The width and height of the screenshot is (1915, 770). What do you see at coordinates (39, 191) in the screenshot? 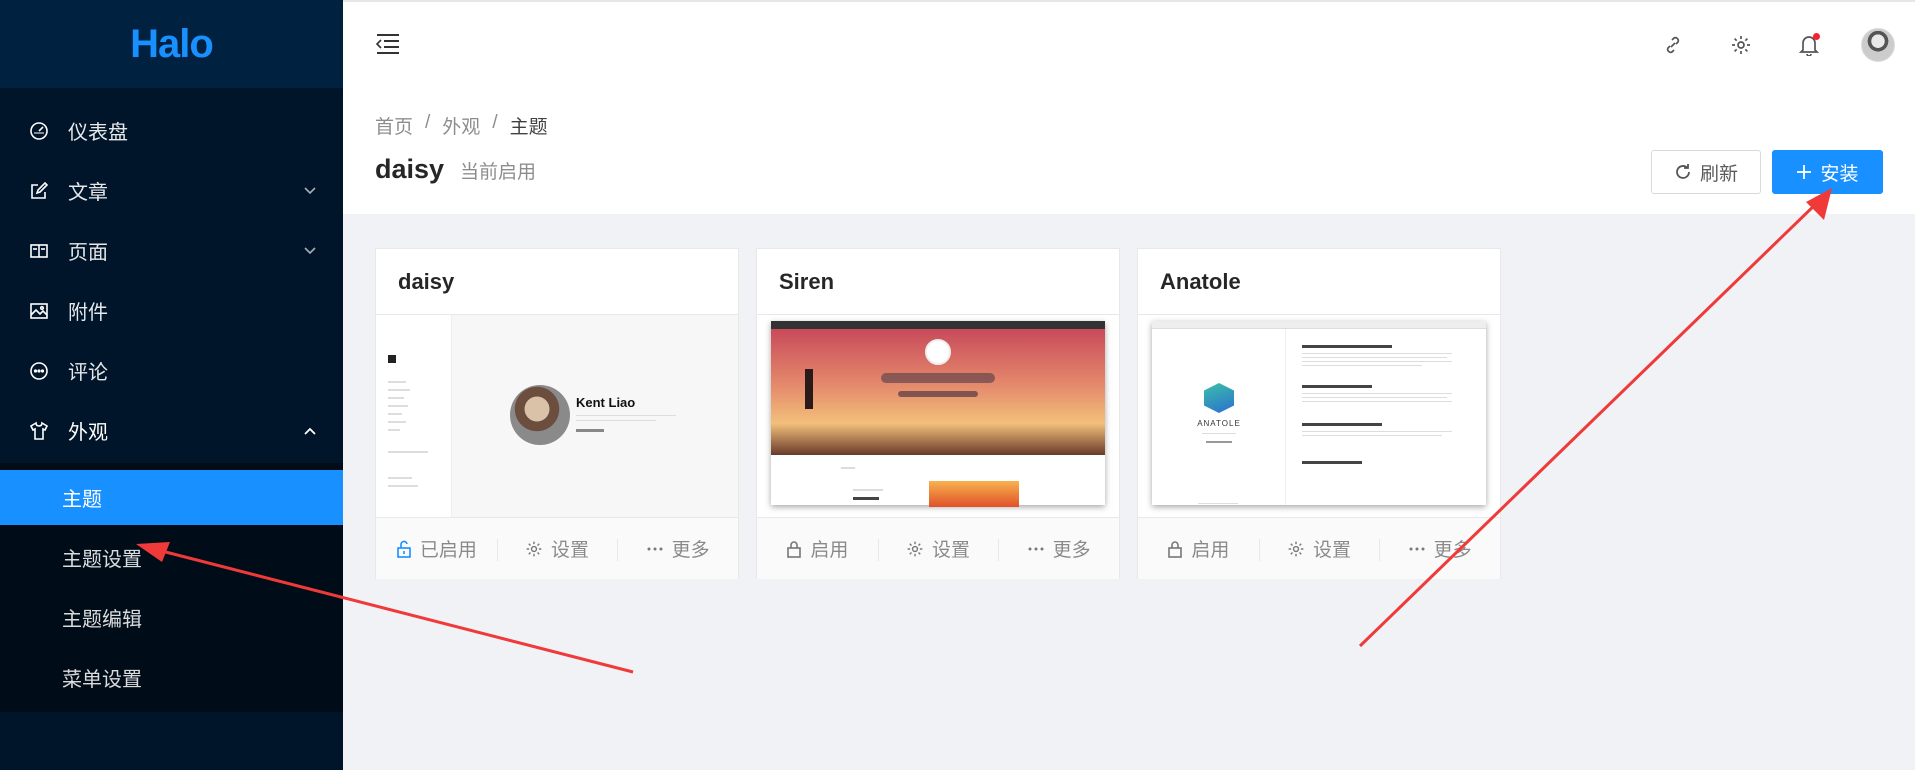
I see `edit-icon` at bounding box center [39, 191].